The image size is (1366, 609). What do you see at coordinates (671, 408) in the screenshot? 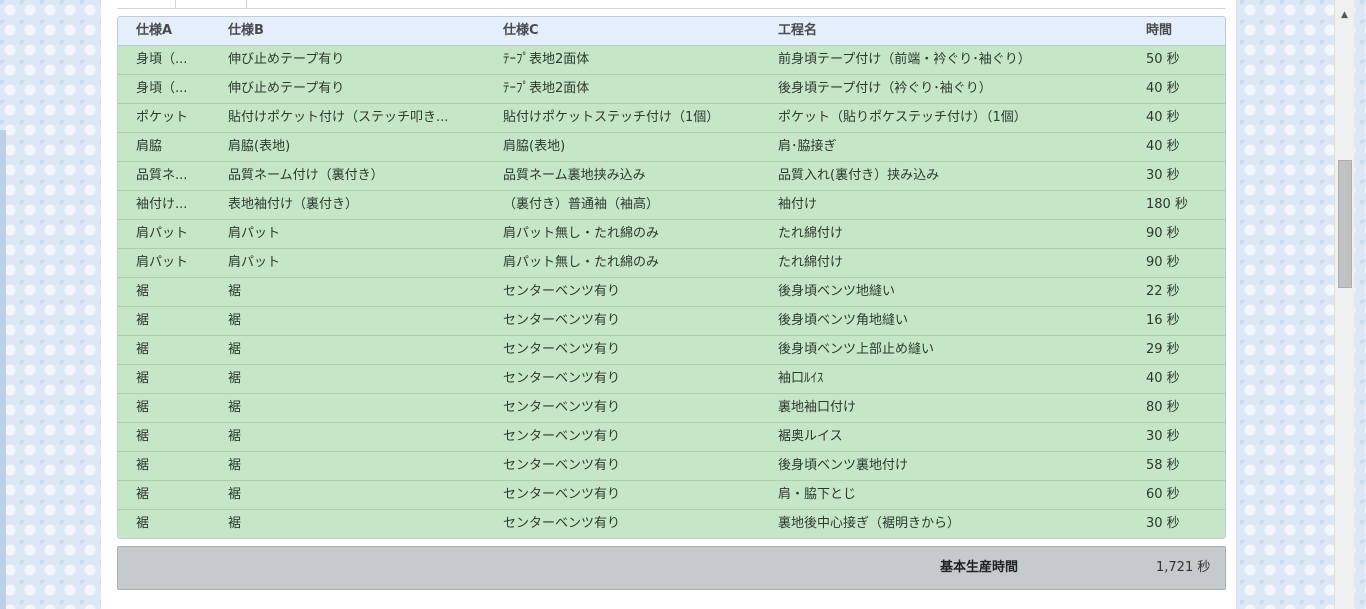
I see `table-row: 裾 裾 センターベンツ有り 裏地袖口付け 80 秒` at bounding box center [671, 408].